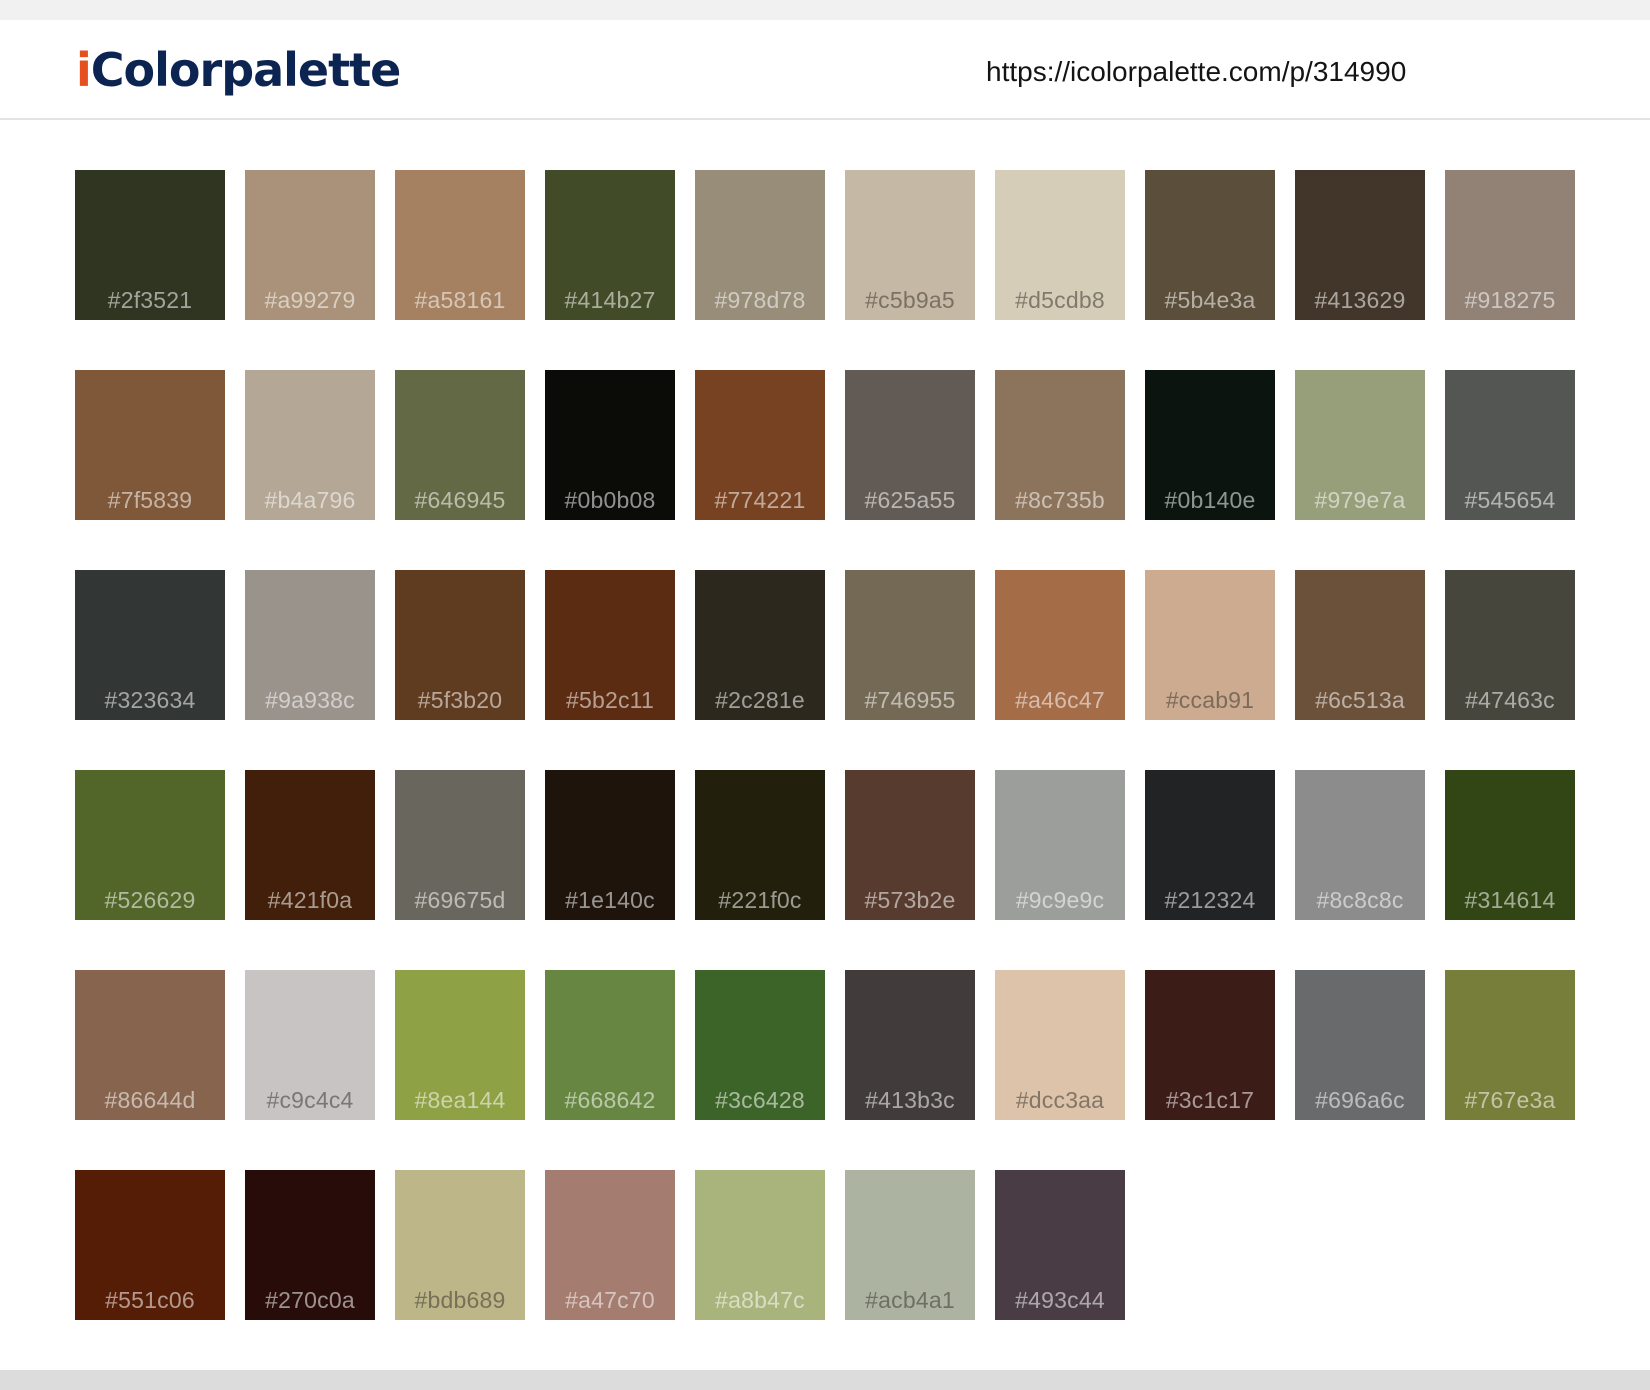  What do you see at coordinates (1510, 900) in the screenshot?
I see `swatch-hex-label: #314614` at bounding box center [1510, 900].